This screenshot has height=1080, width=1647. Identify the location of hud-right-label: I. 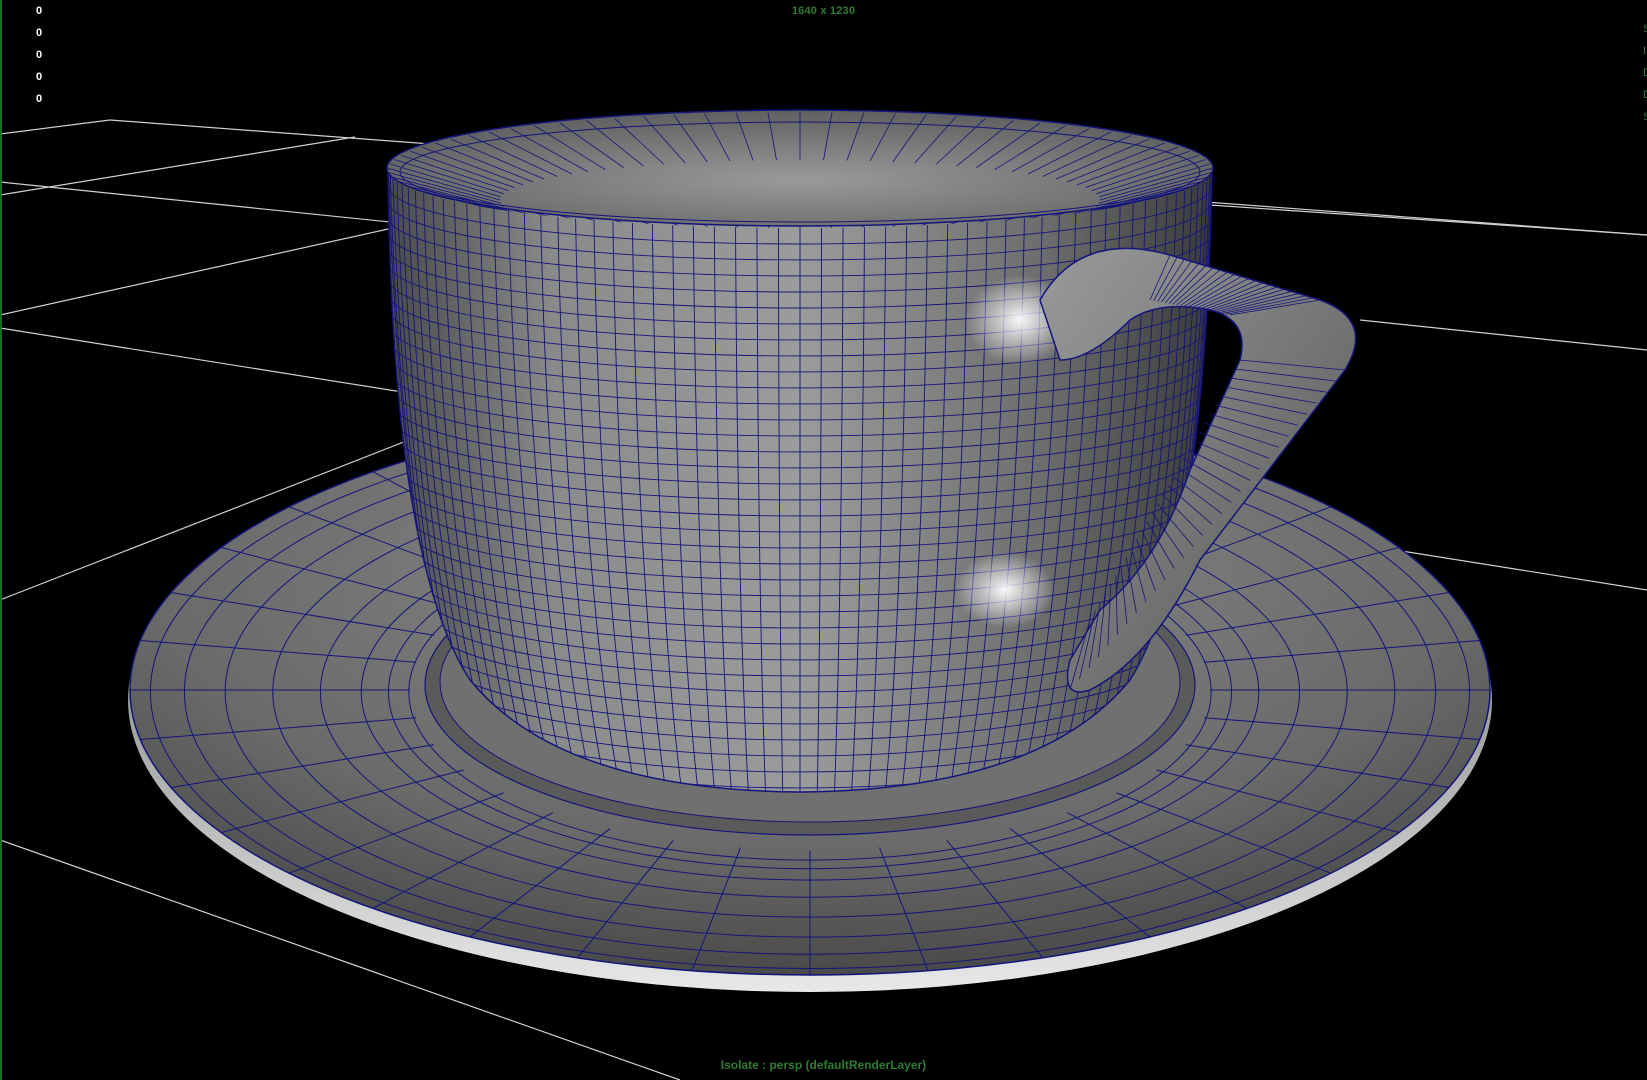
(1645, 51).